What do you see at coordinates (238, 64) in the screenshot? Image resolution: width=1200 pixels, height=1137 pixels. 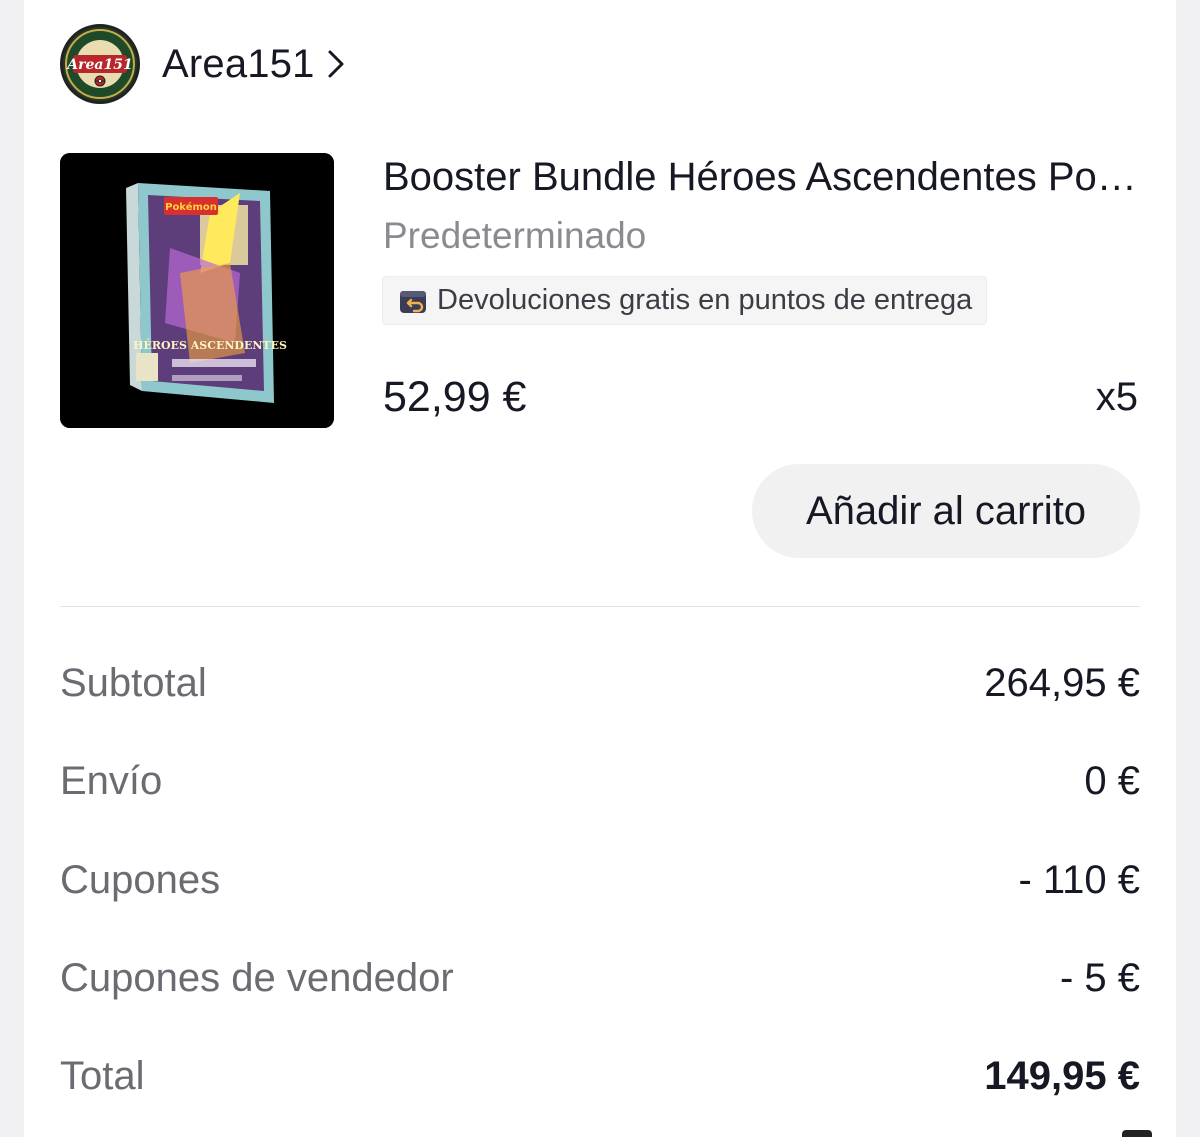 I see `shop-name: Area151` at bounding box center [238, 64].